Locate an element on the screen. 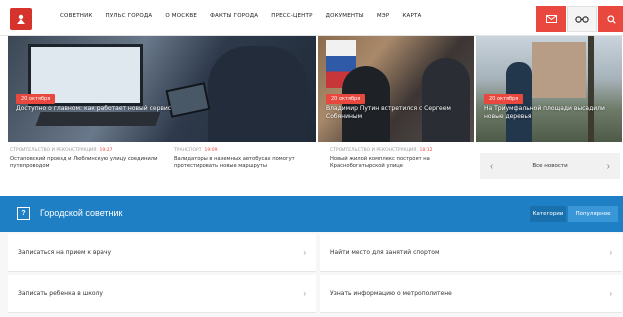 The width and height of the screenshot is (623, 317). nav-item-about-moscow: О МОСКВЕ is located at coordinates (181, 16).